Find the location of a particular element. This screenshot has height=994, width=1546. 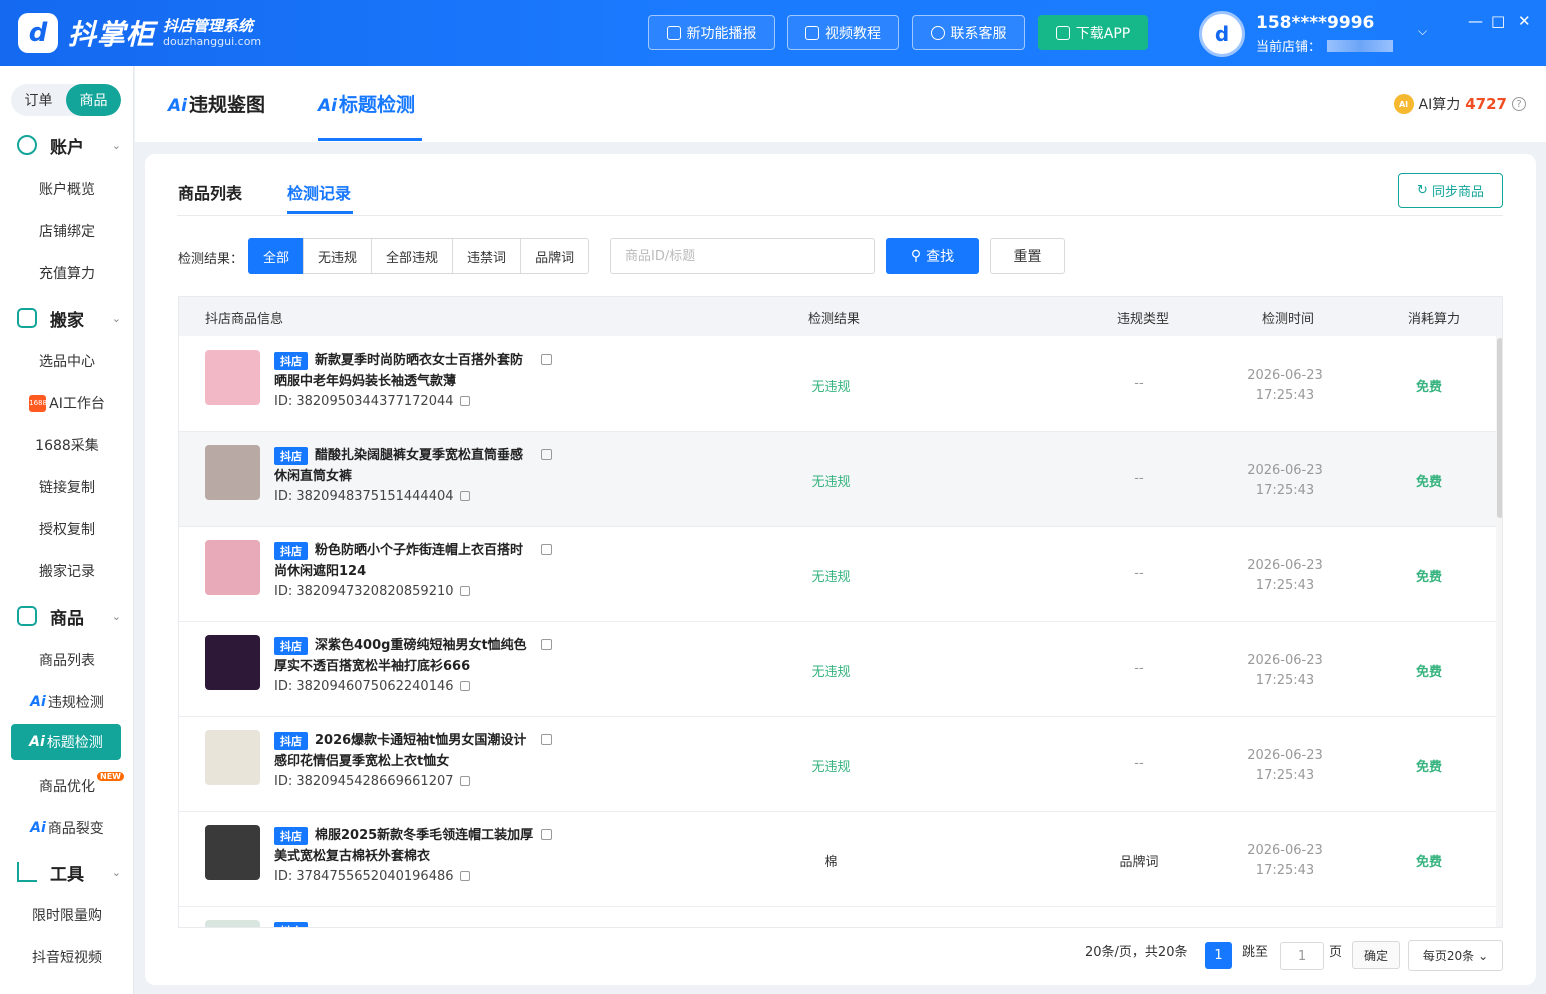

contact-support-button: 联系客服 is located at coordinates (968, 32).